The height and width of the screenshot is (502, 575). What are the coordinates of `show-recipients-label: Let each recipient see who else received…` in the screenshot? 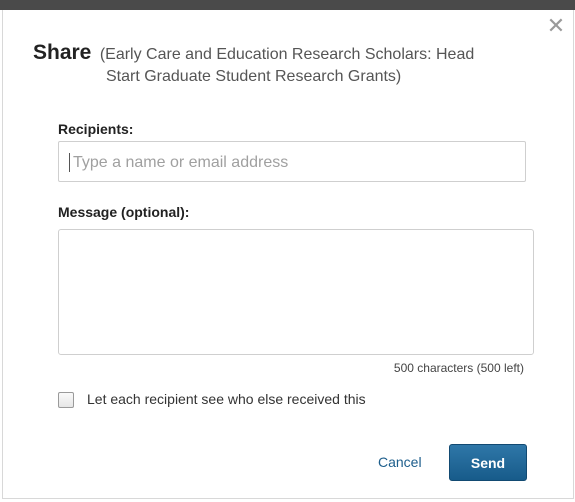 It's located at (226, 399).